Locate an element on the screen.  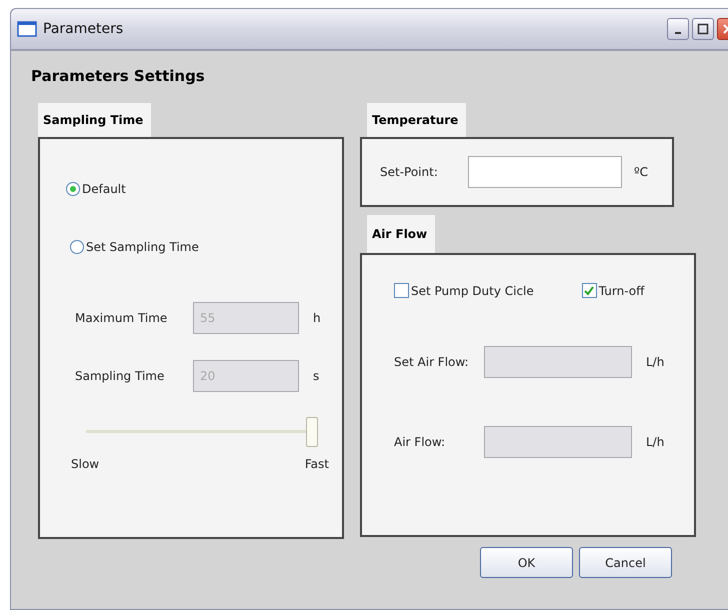
unit-label: s is located at coordinates (316, 376).